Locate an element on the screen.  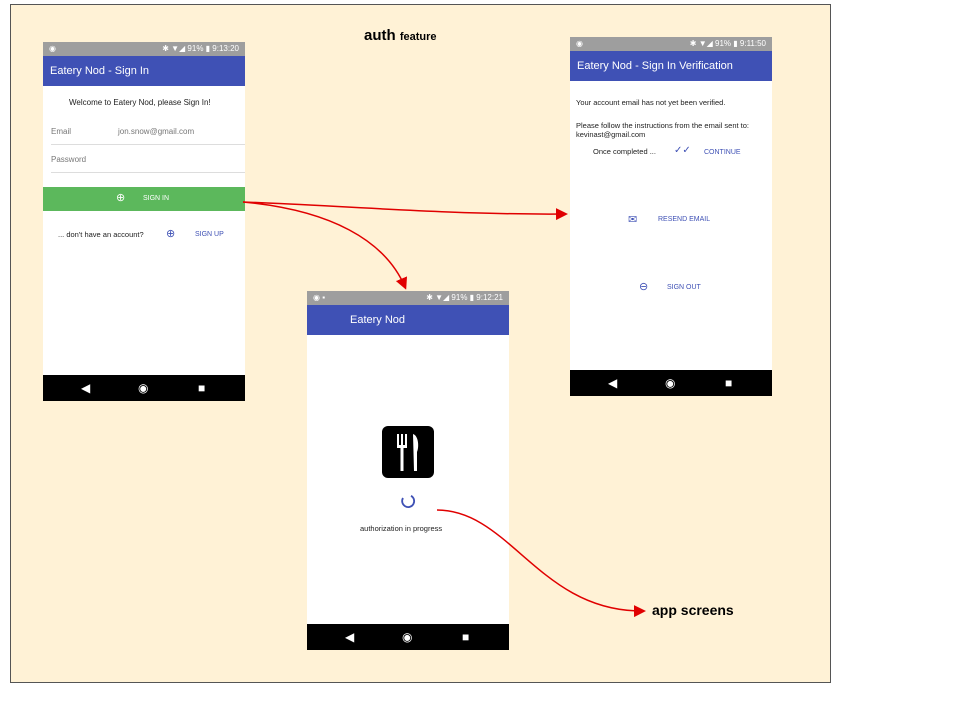
arrow-to-progress is located at coordinates (324, 245).